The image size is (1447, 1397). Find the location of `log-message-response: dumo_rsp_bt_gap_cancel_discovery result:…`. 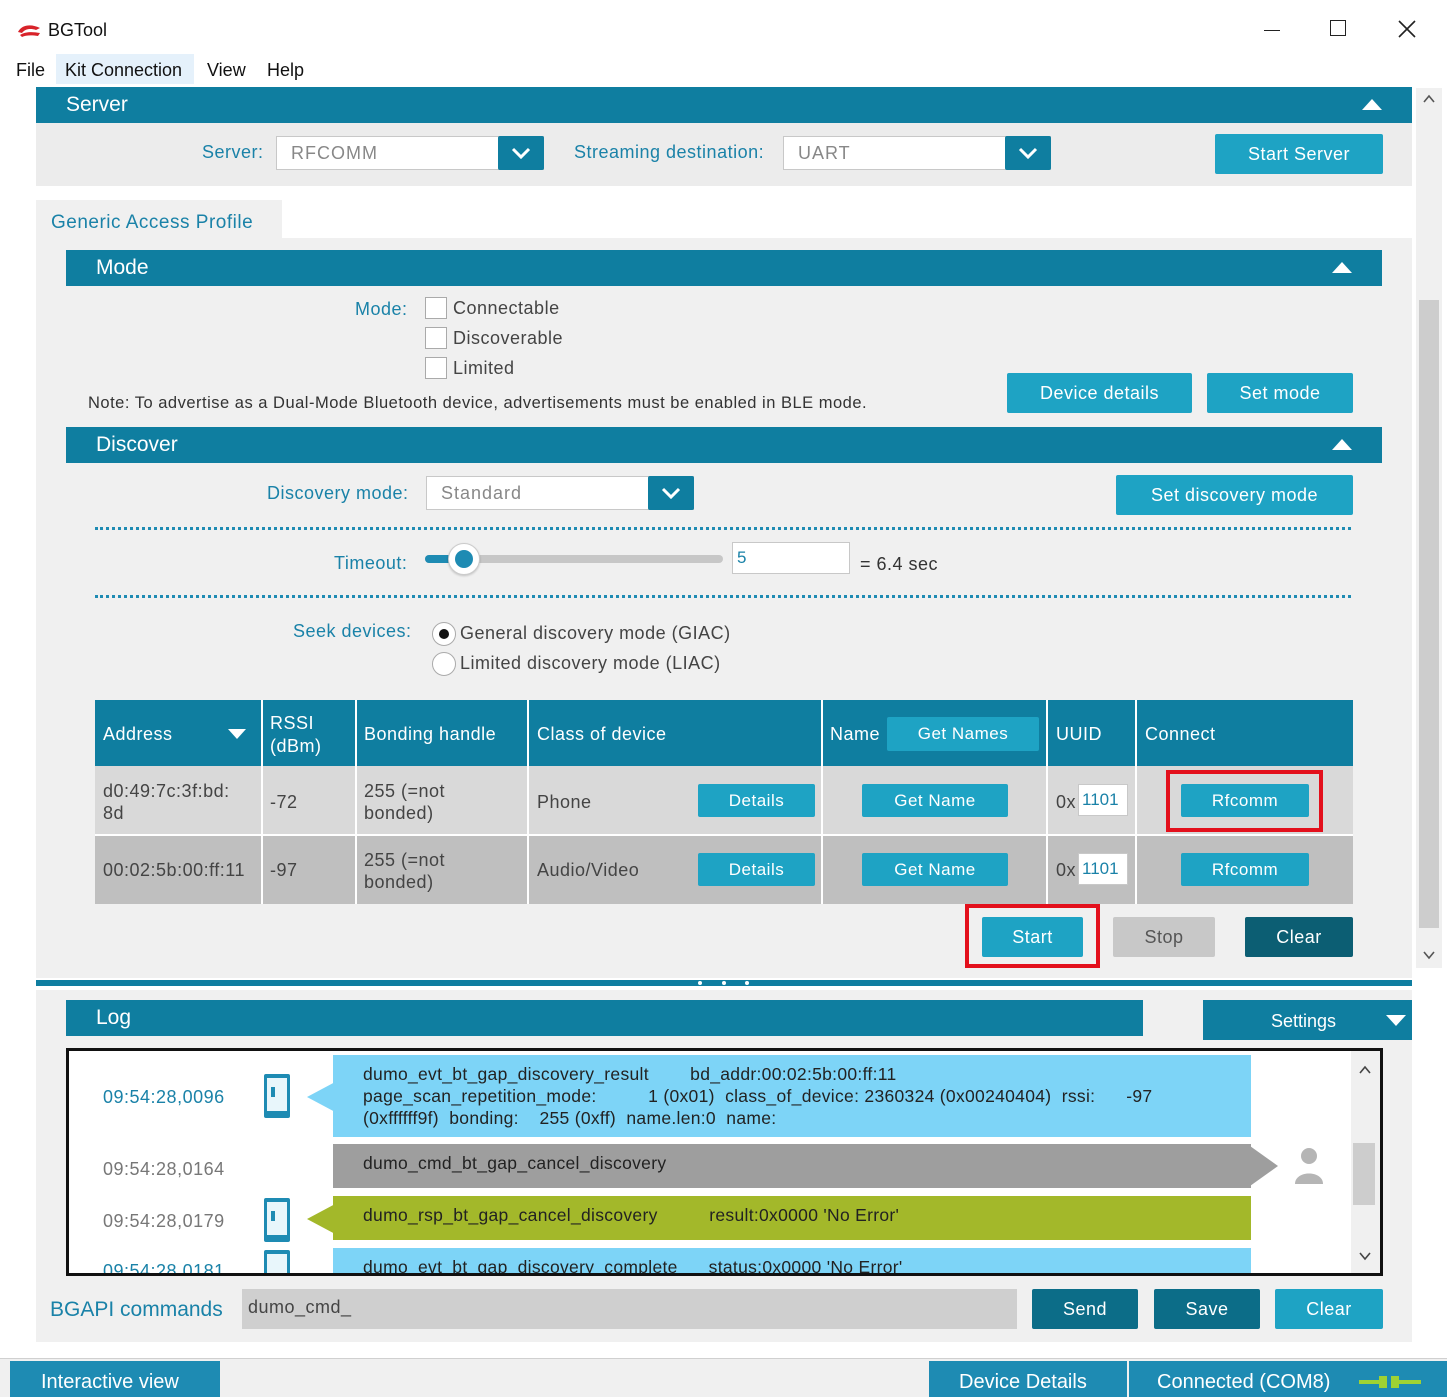

log-message-response: dumo_rsp_bt_gap_cancel_discovery result:… is located at coordinates (792, 1218).